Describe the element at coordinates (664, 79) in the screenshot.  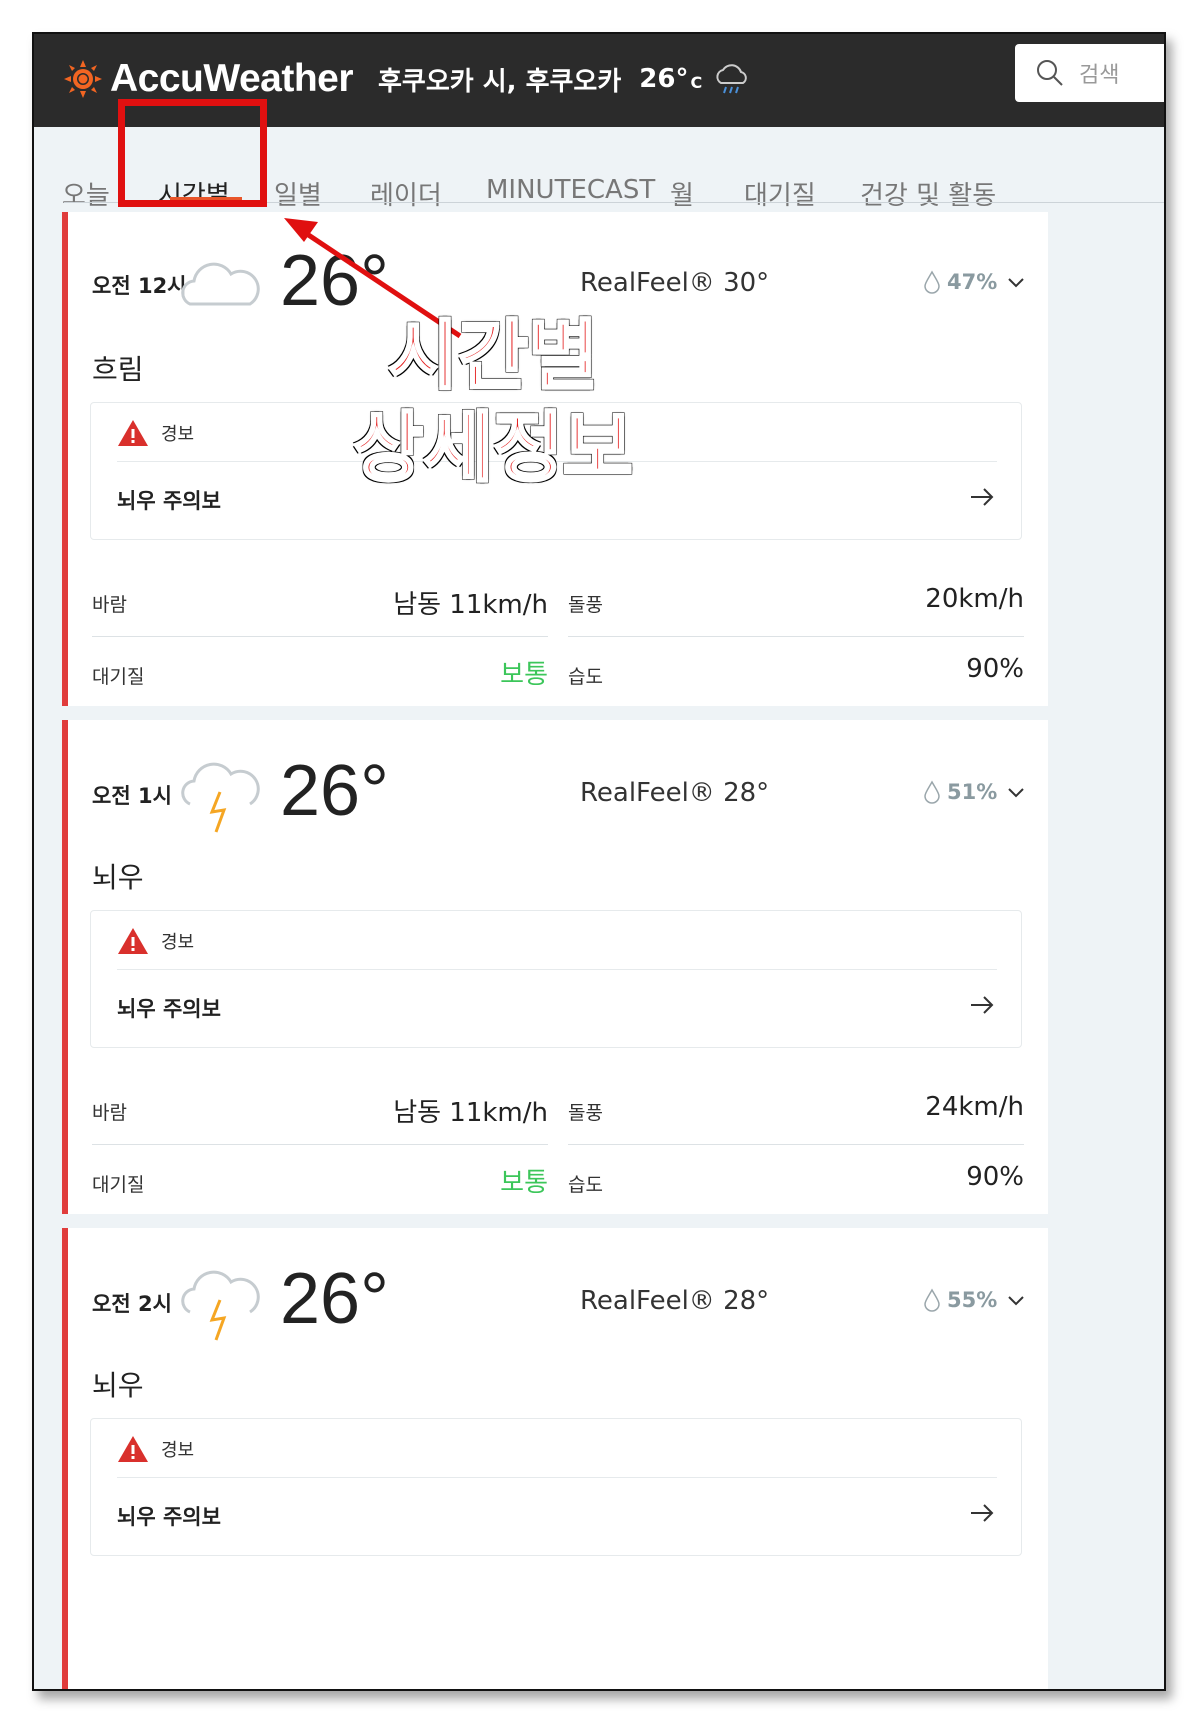
I see `current-temp: 26°` at that location.